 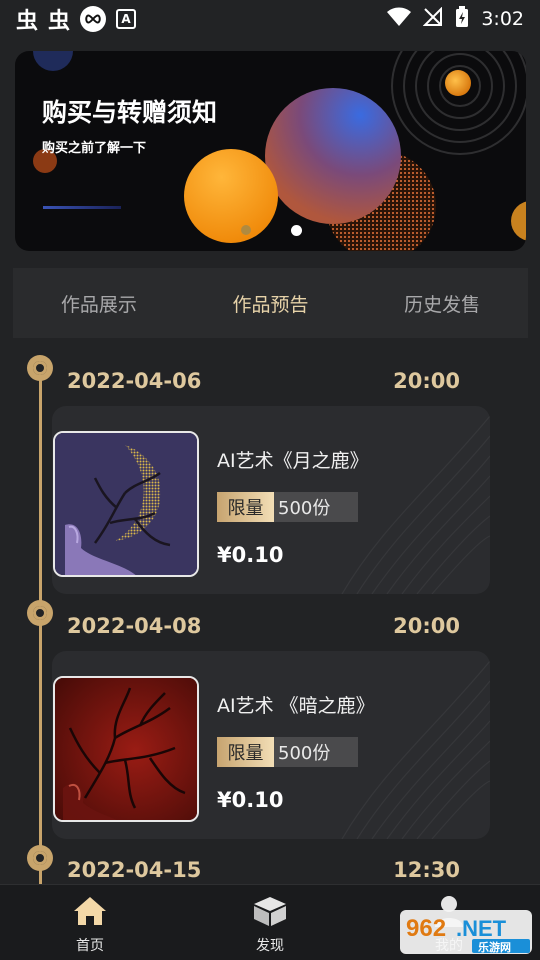 What do you see at coordinates (82, 207) in the screenshot?
I see `banner-accent-line` at bounding box center [82, 207].